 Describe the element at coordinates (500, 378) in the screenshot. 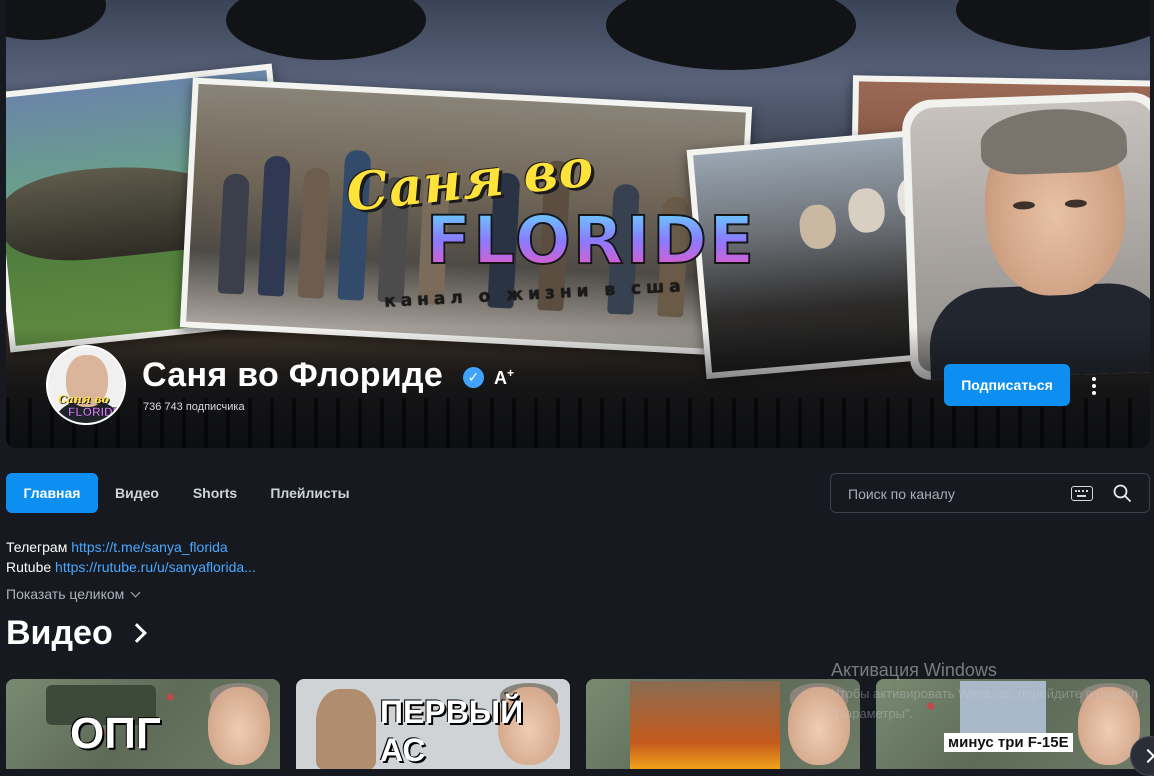

I see `badge-label: A` at that location.